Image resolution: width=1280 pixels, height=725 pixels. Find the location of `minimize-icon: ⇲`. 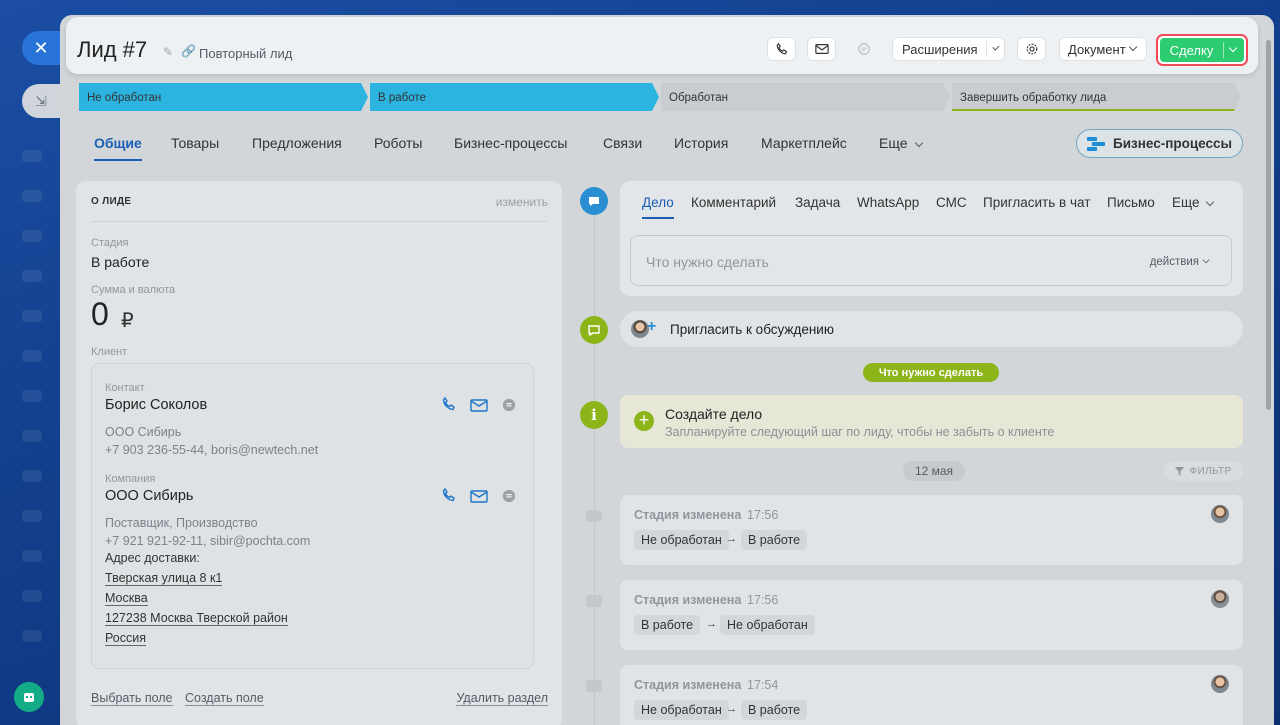

minimize-icon: ⇲ is located at coordinates (41, 100).